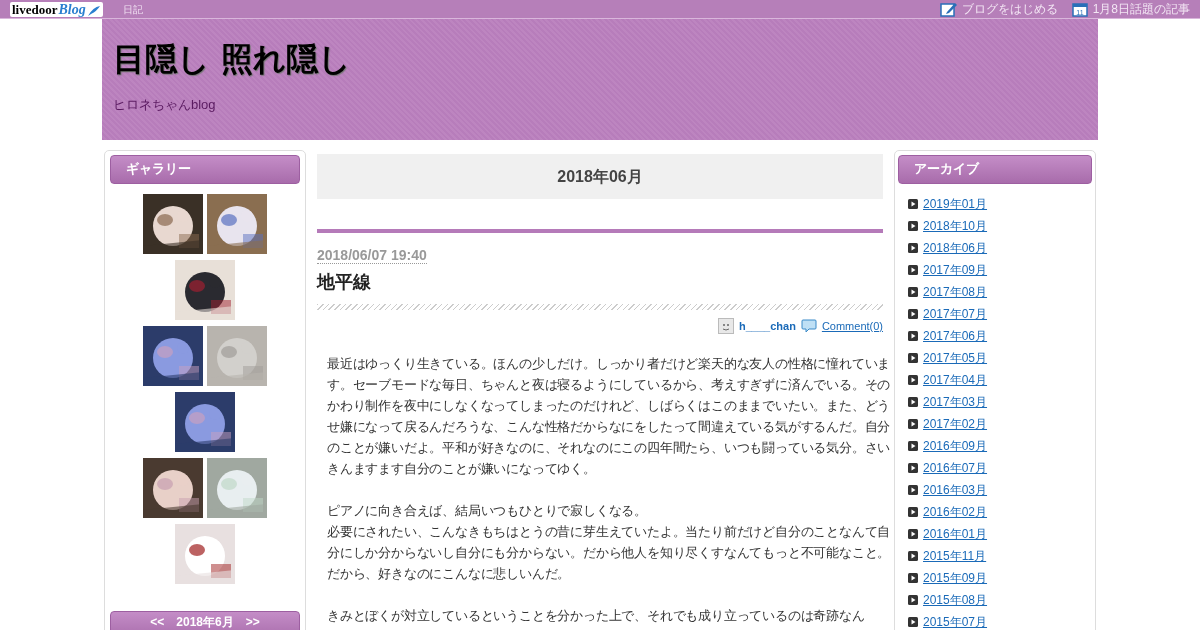  I want to click on archive-link: 2015年08月, so click(955, 600).